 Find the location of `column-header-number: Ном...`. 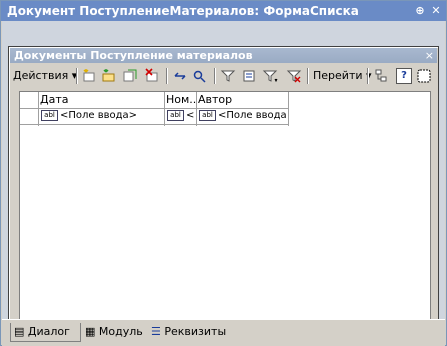

column-header-number: Ном... is located at coordinates (180, 100).